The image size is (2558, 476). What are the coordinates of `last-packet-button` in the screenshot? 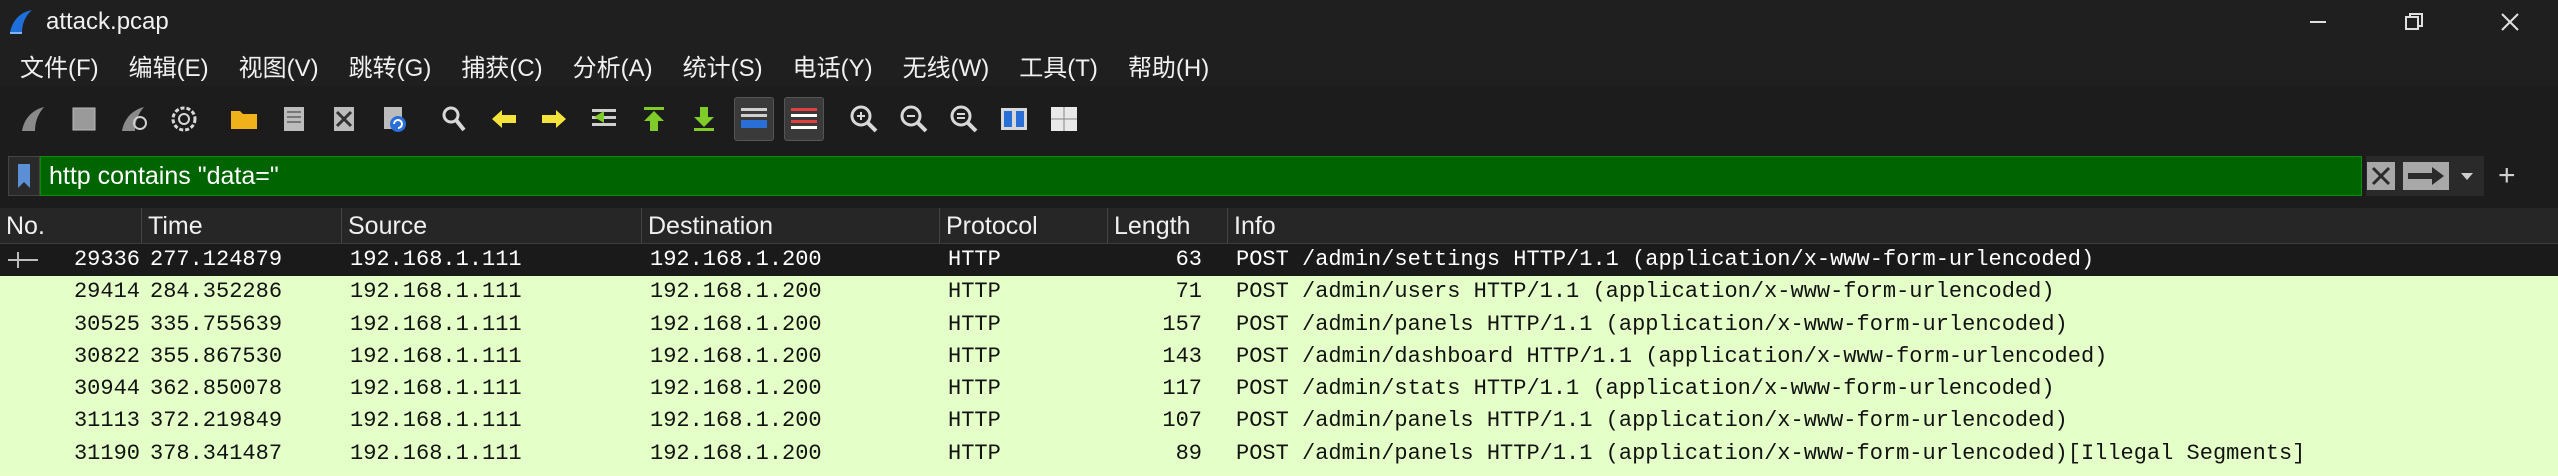 It's located at (704, 119).